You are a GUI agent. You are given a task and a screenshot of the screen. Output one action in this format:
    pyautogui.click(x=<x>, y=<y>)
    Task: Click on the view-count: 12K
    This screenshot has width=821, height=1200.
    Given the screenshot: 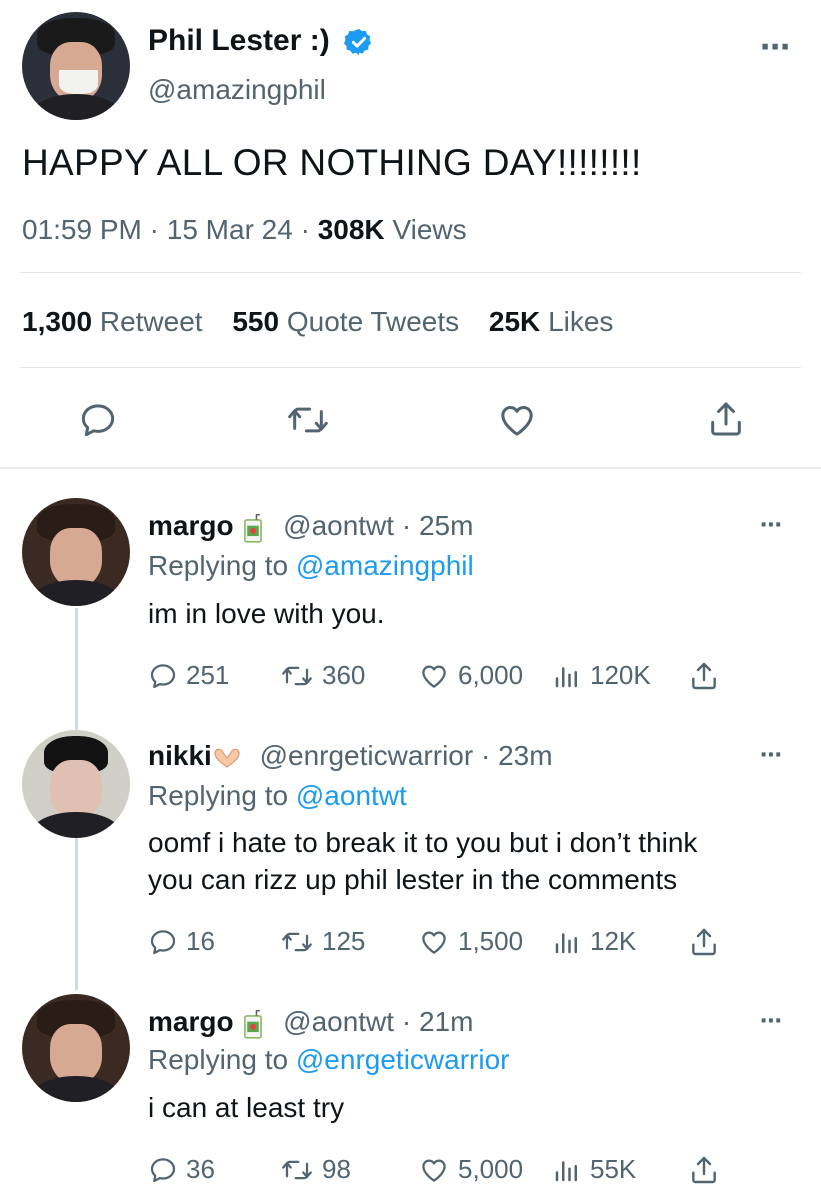 What is the action you would take?
    pyautogui.click(x=613, y=941)
    